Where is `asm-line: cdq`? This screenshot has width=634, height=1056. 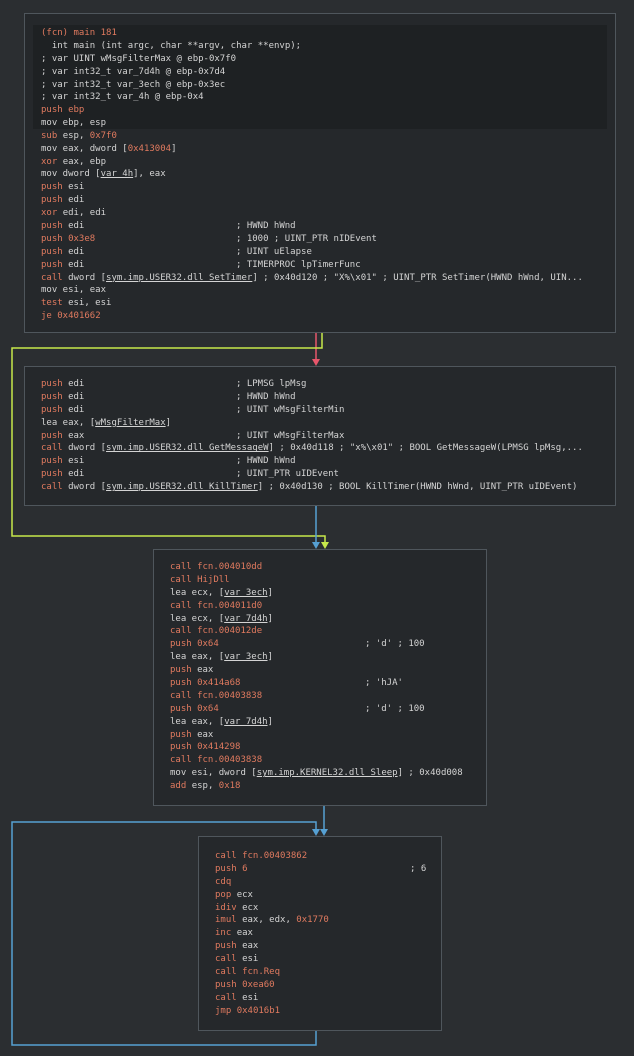
asm-line: cdq is located at coordinates (272, 882).